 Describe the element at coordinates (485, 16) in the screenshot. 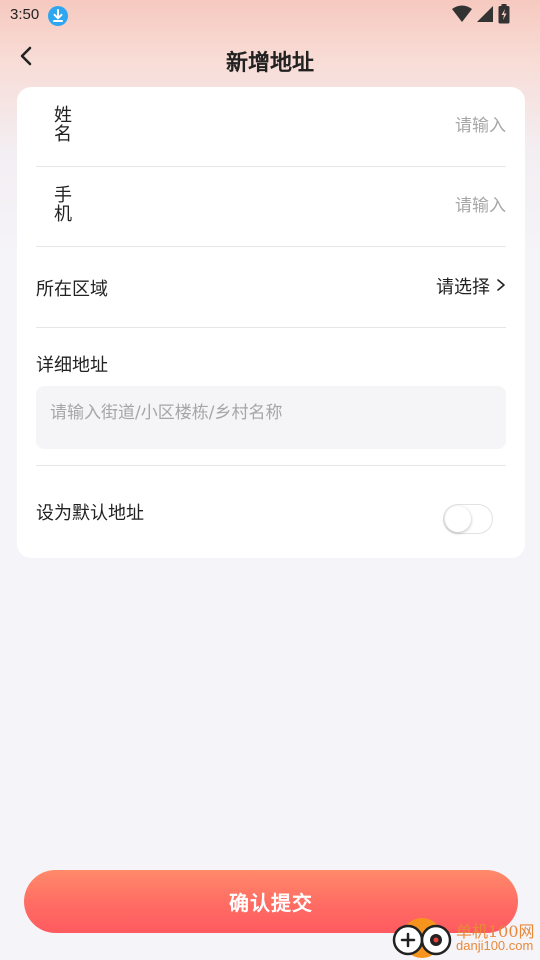

I see `signal-icon` at that location.